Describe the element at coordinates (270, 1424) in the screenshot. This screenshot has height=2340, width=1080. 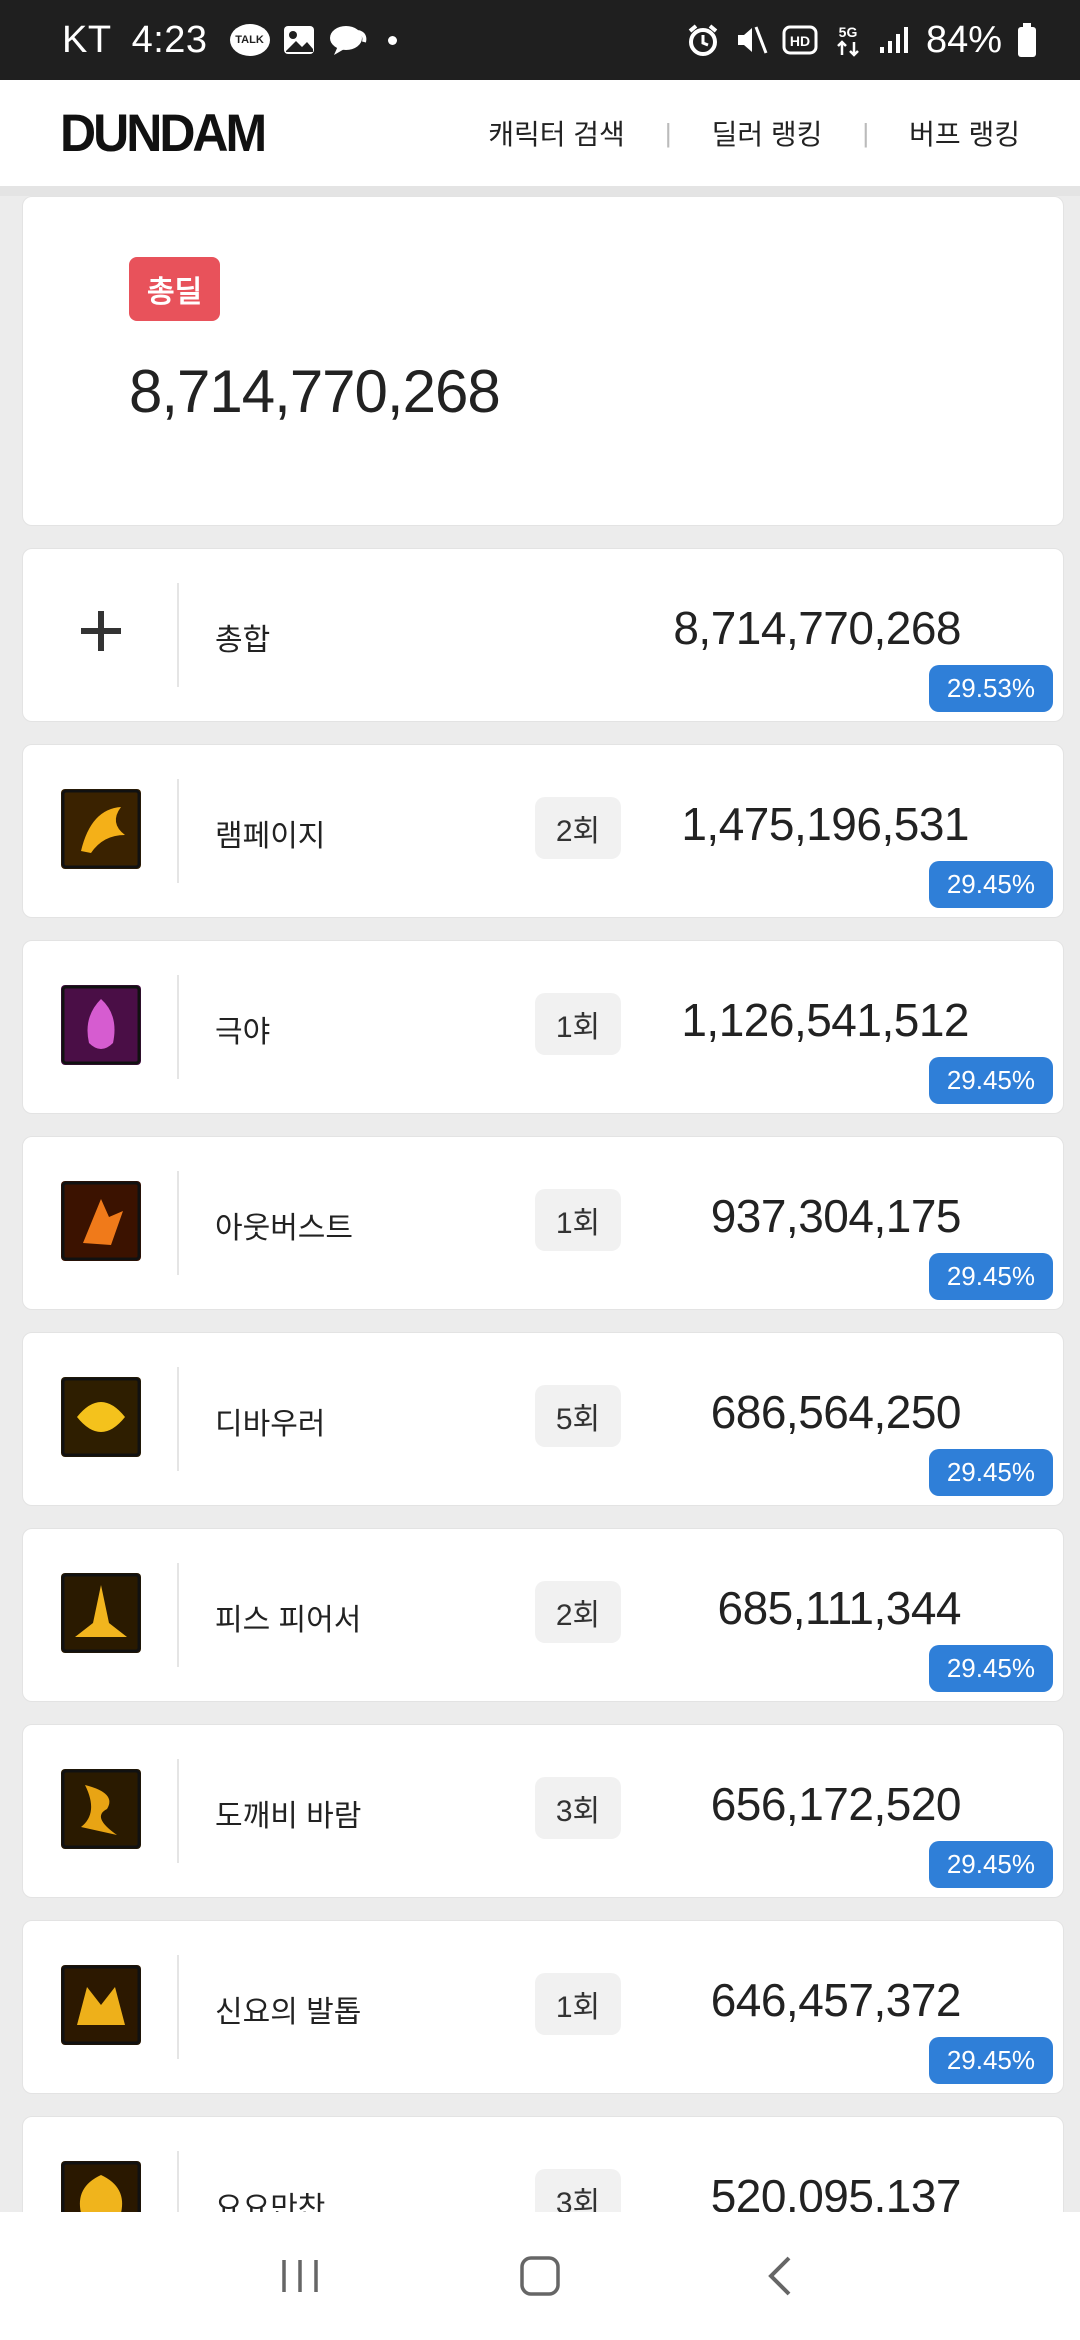
I see `skill-name: 디바우러` at that location.